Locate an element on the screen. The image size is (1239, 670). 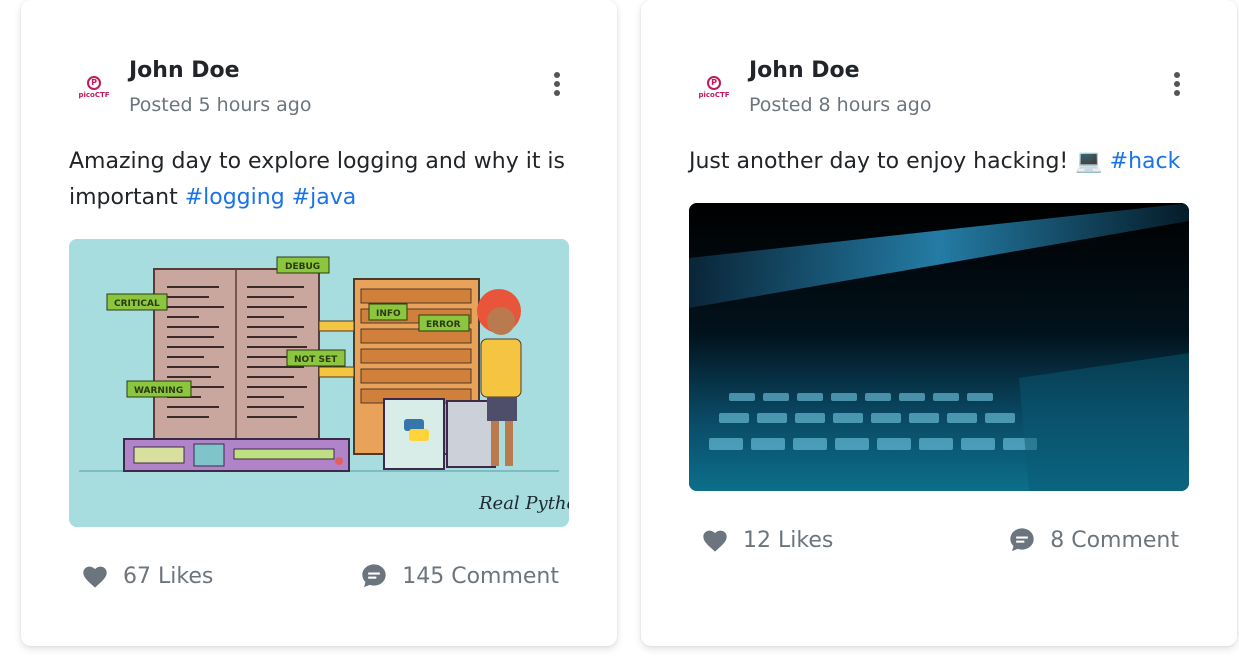
hashtag-logging: #logging is located at coordinates (235, 197).